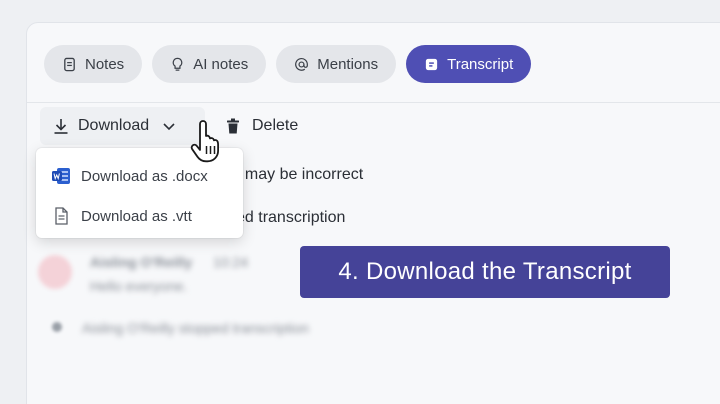 The height and width of the screenshot is (404, 720). Describe the element at coordinates (302, 64) in the screenshot. I see `at-icon` at that location.